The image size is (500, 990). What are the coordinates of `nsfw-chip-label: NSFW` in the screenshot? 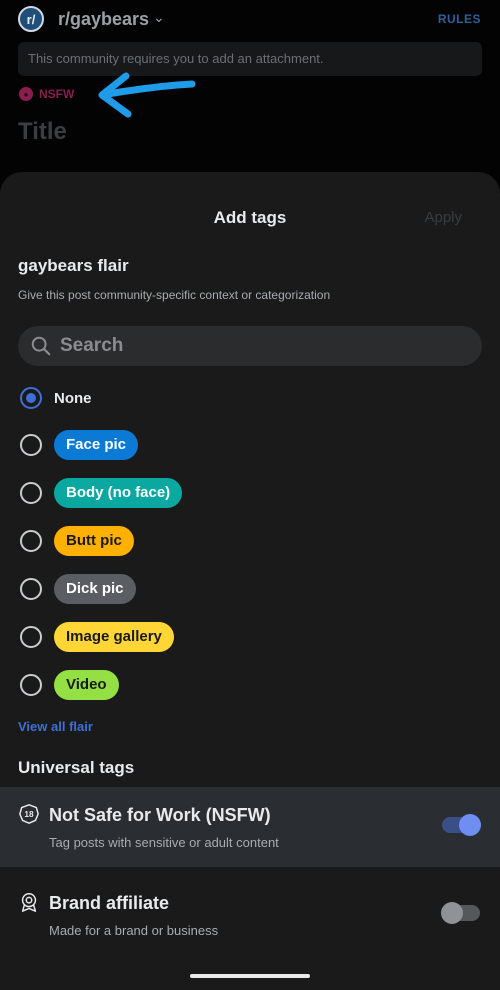 It's located at (57, 94).